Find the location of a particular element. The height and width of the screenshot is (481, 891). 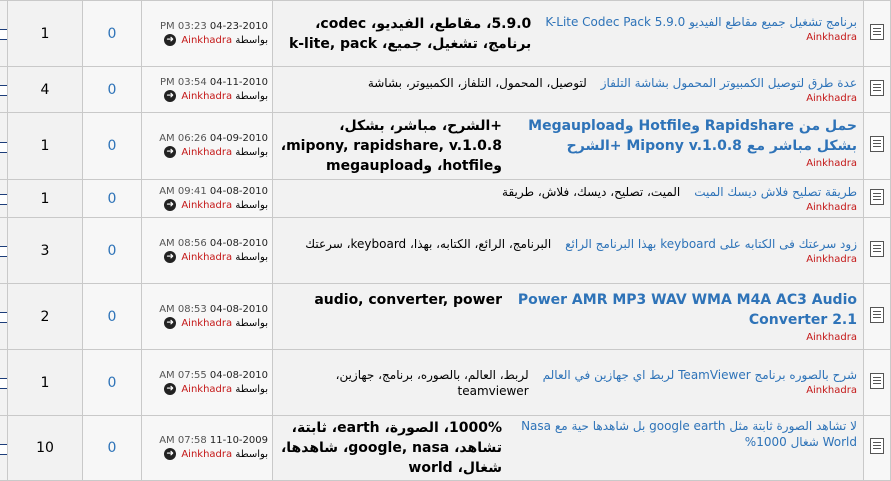

last-post-cell: 04-08-2010 AM 08:53 بواسطة Ainkhadra ➜ is located at coordinates (207, 316).